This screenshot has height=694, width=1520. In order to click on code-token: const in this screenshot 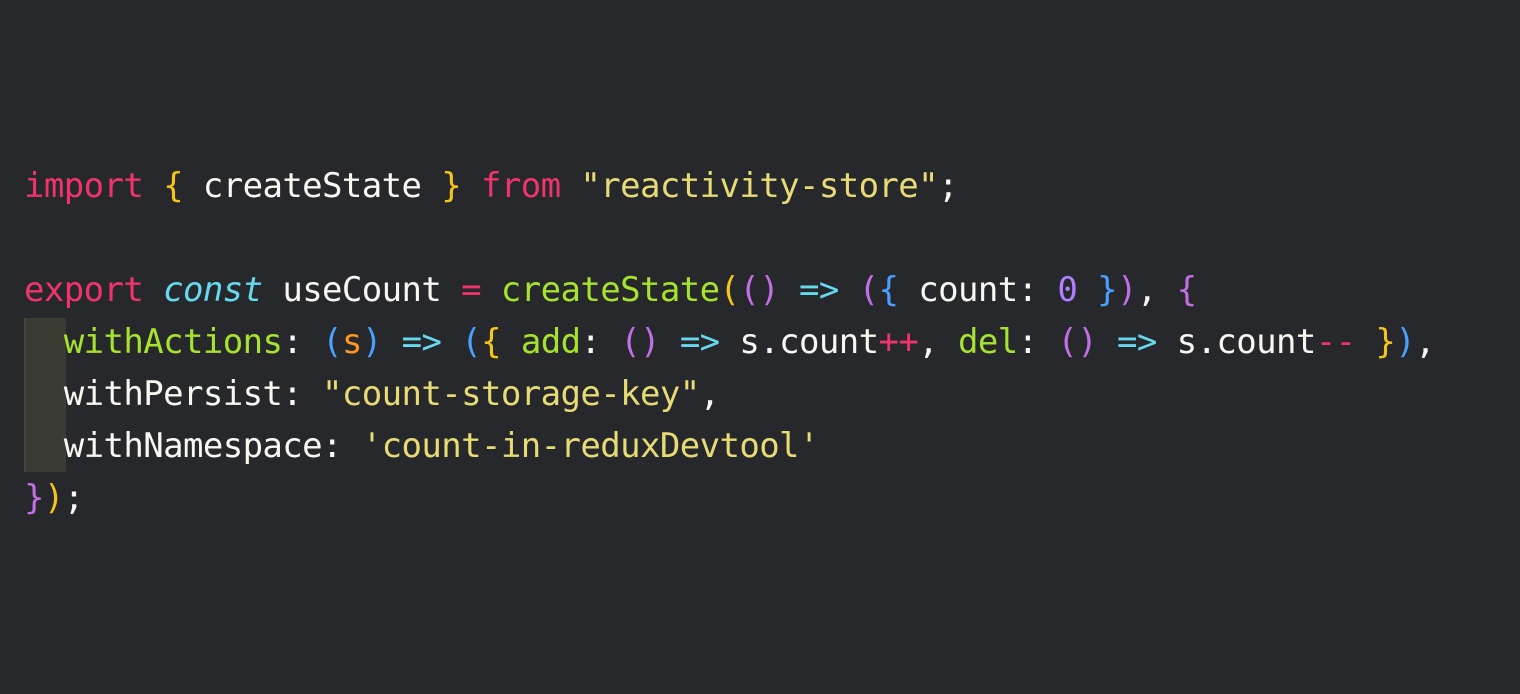, I will do `click(213, 290)`.